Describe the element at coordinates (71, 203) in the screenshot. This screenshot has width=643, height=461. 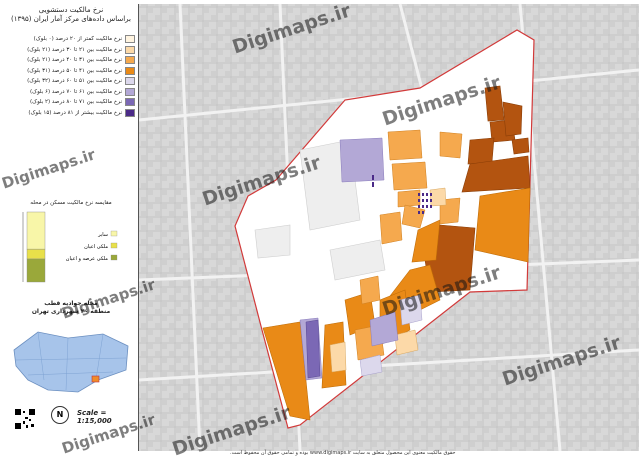
I see `chart-title: مقایسه نرخ مالکیت مسکن در محله` at that location.